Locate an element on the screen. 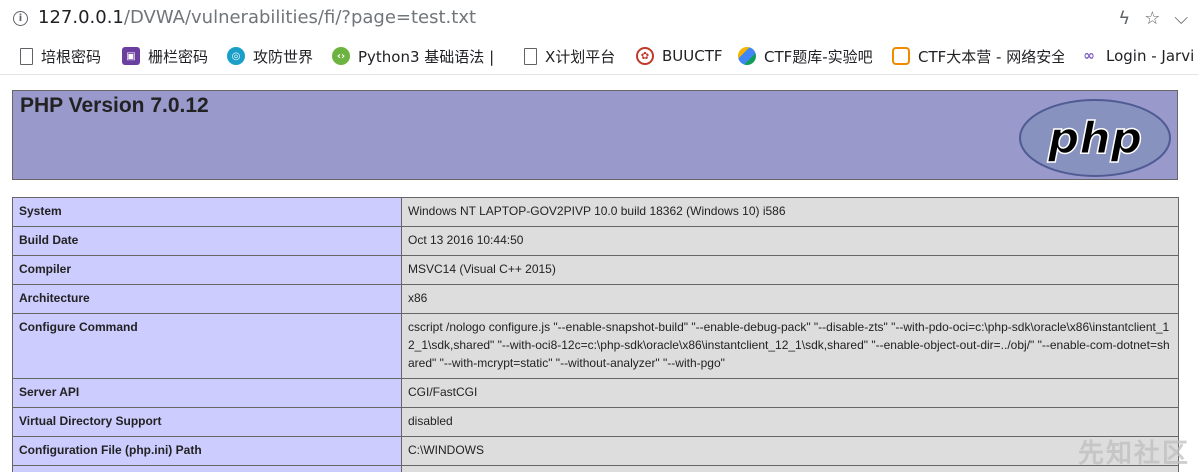 Image resolution: width=1198 pixels, height=472 pixels. table-row is located at coordinates (595, 468).